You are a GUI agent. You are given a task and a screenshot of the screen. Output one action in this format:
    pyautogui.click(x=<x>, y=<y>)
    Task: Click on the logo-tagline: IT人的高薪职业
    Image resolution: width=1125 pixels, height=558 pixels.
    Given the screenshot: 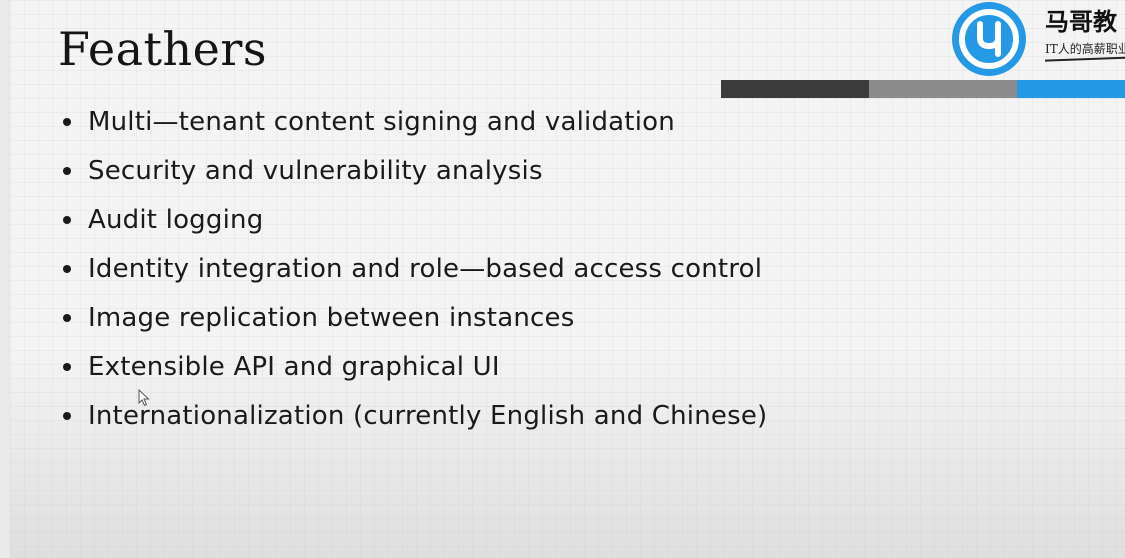 What is the action you would take?
    pyautogui.click(x=1085, y=49)
    